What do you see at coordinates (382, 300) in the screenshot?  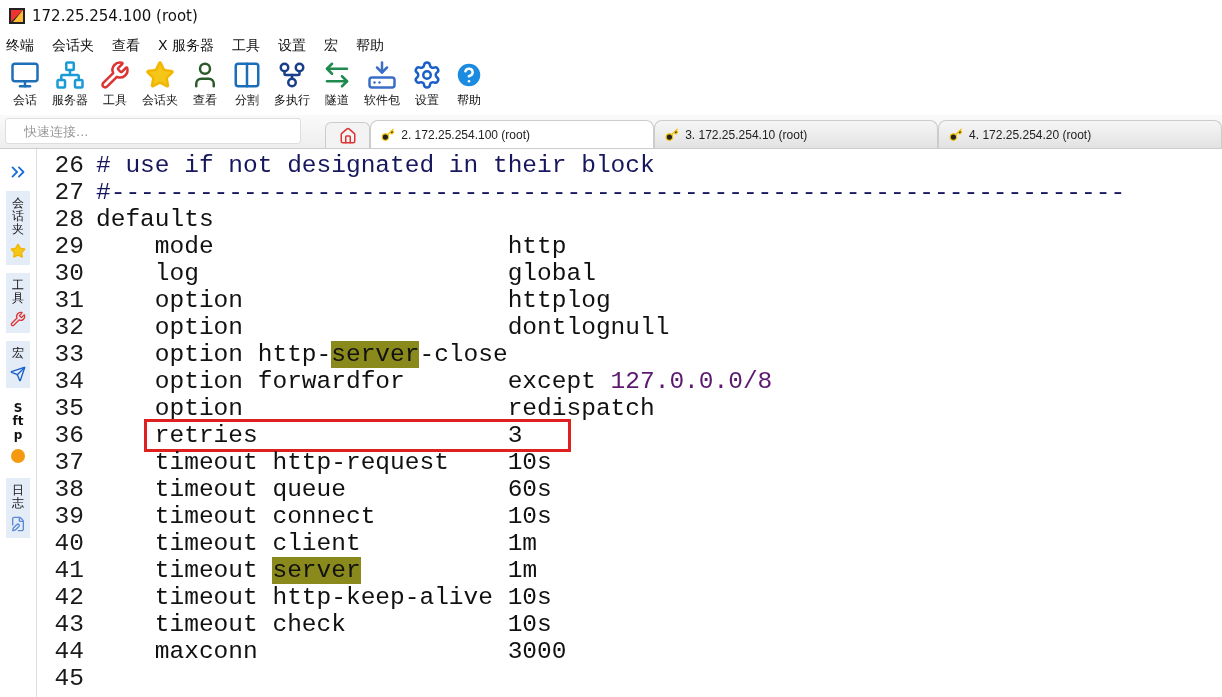 I see `code-line: option httplog` at bounding box center [382, 300].